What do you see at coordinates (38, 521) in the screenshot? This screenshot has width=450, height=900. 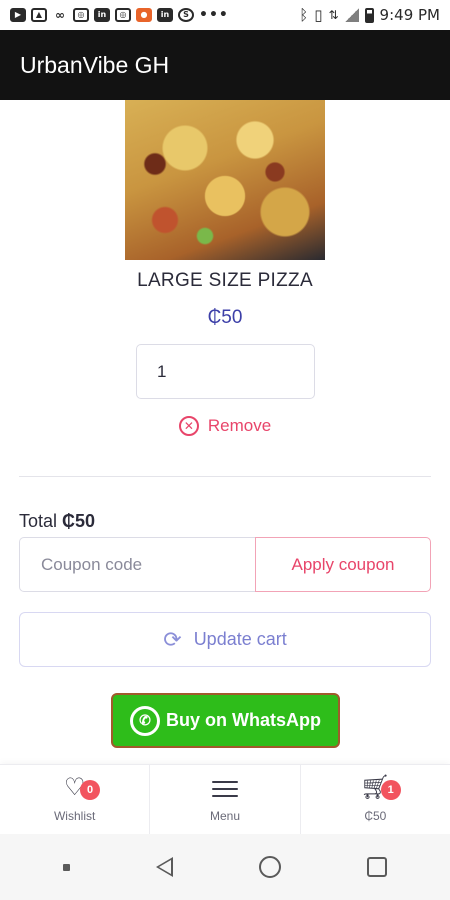 I see `total-label: Total` at bounding box center [38, 521].